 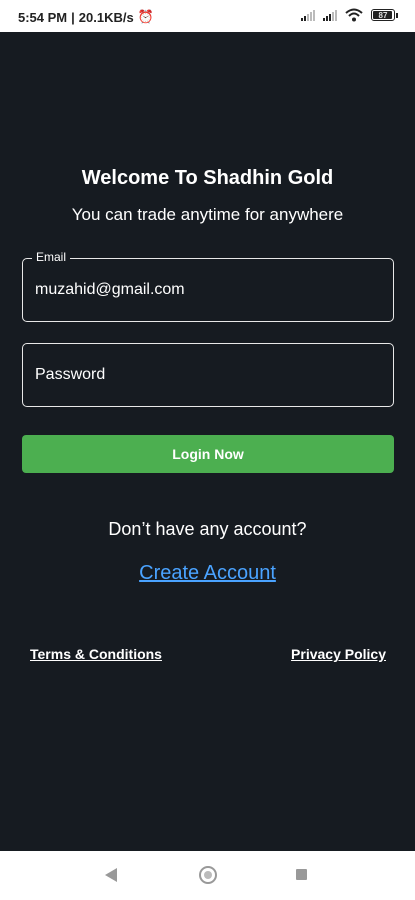 I want to click on battery-icon: 87, so click(x=384, y=15).